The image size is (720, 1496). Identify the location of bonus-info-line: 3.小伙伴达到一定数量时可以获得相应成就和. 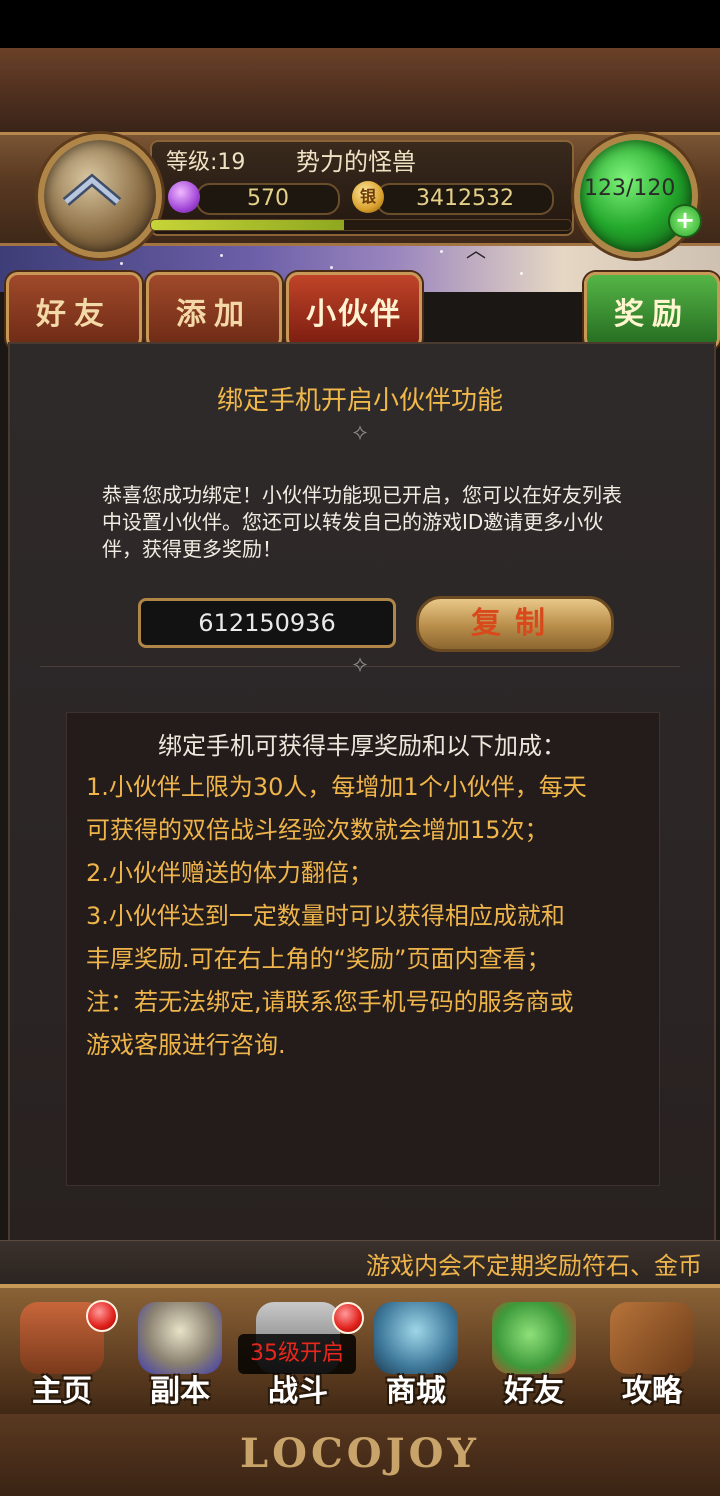
(325, 916).